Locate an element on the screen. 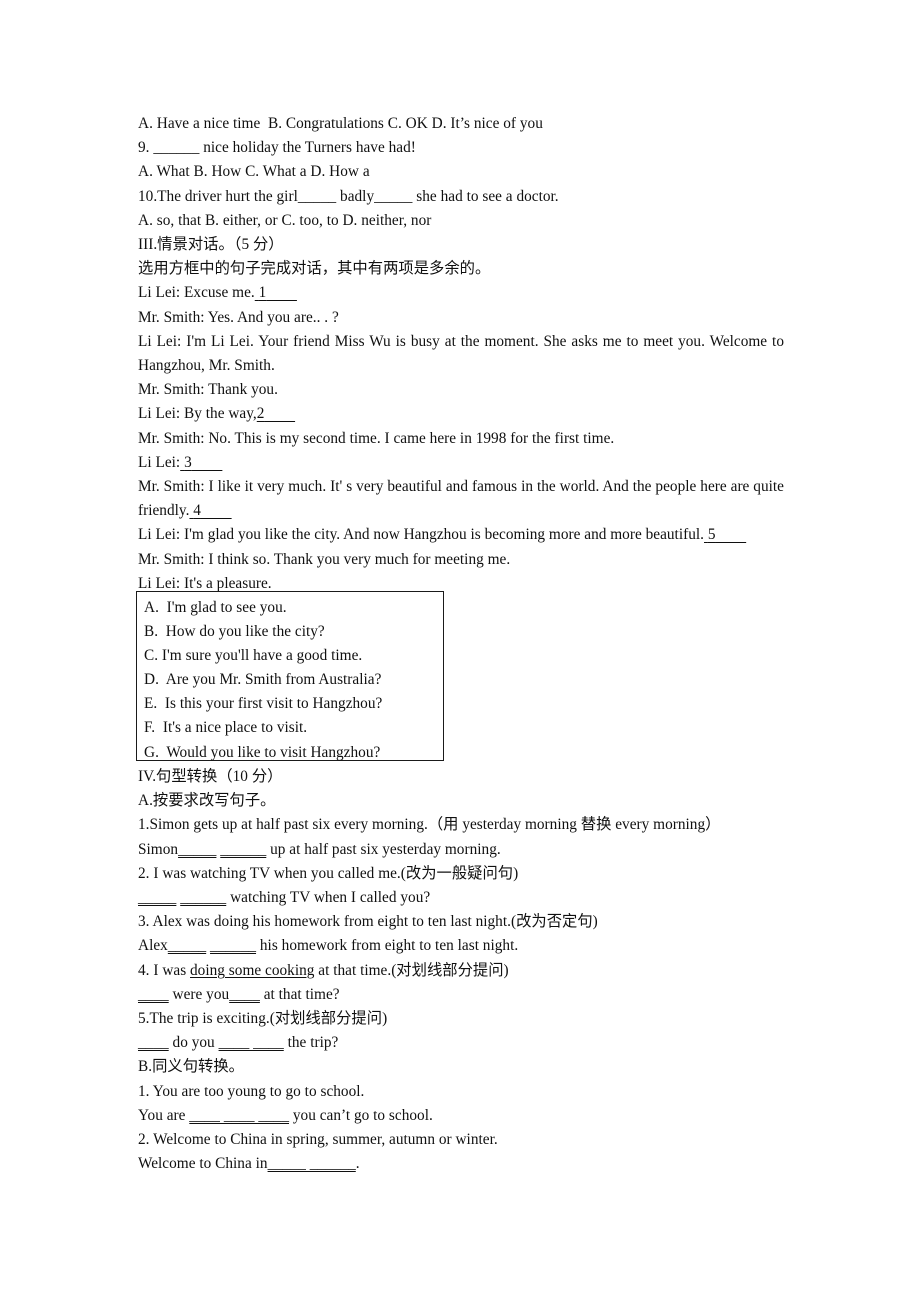 Image resolution: width=920 pixels, height=1302 pixels. answer-blank: 5 is located at coordinates (725, 534).